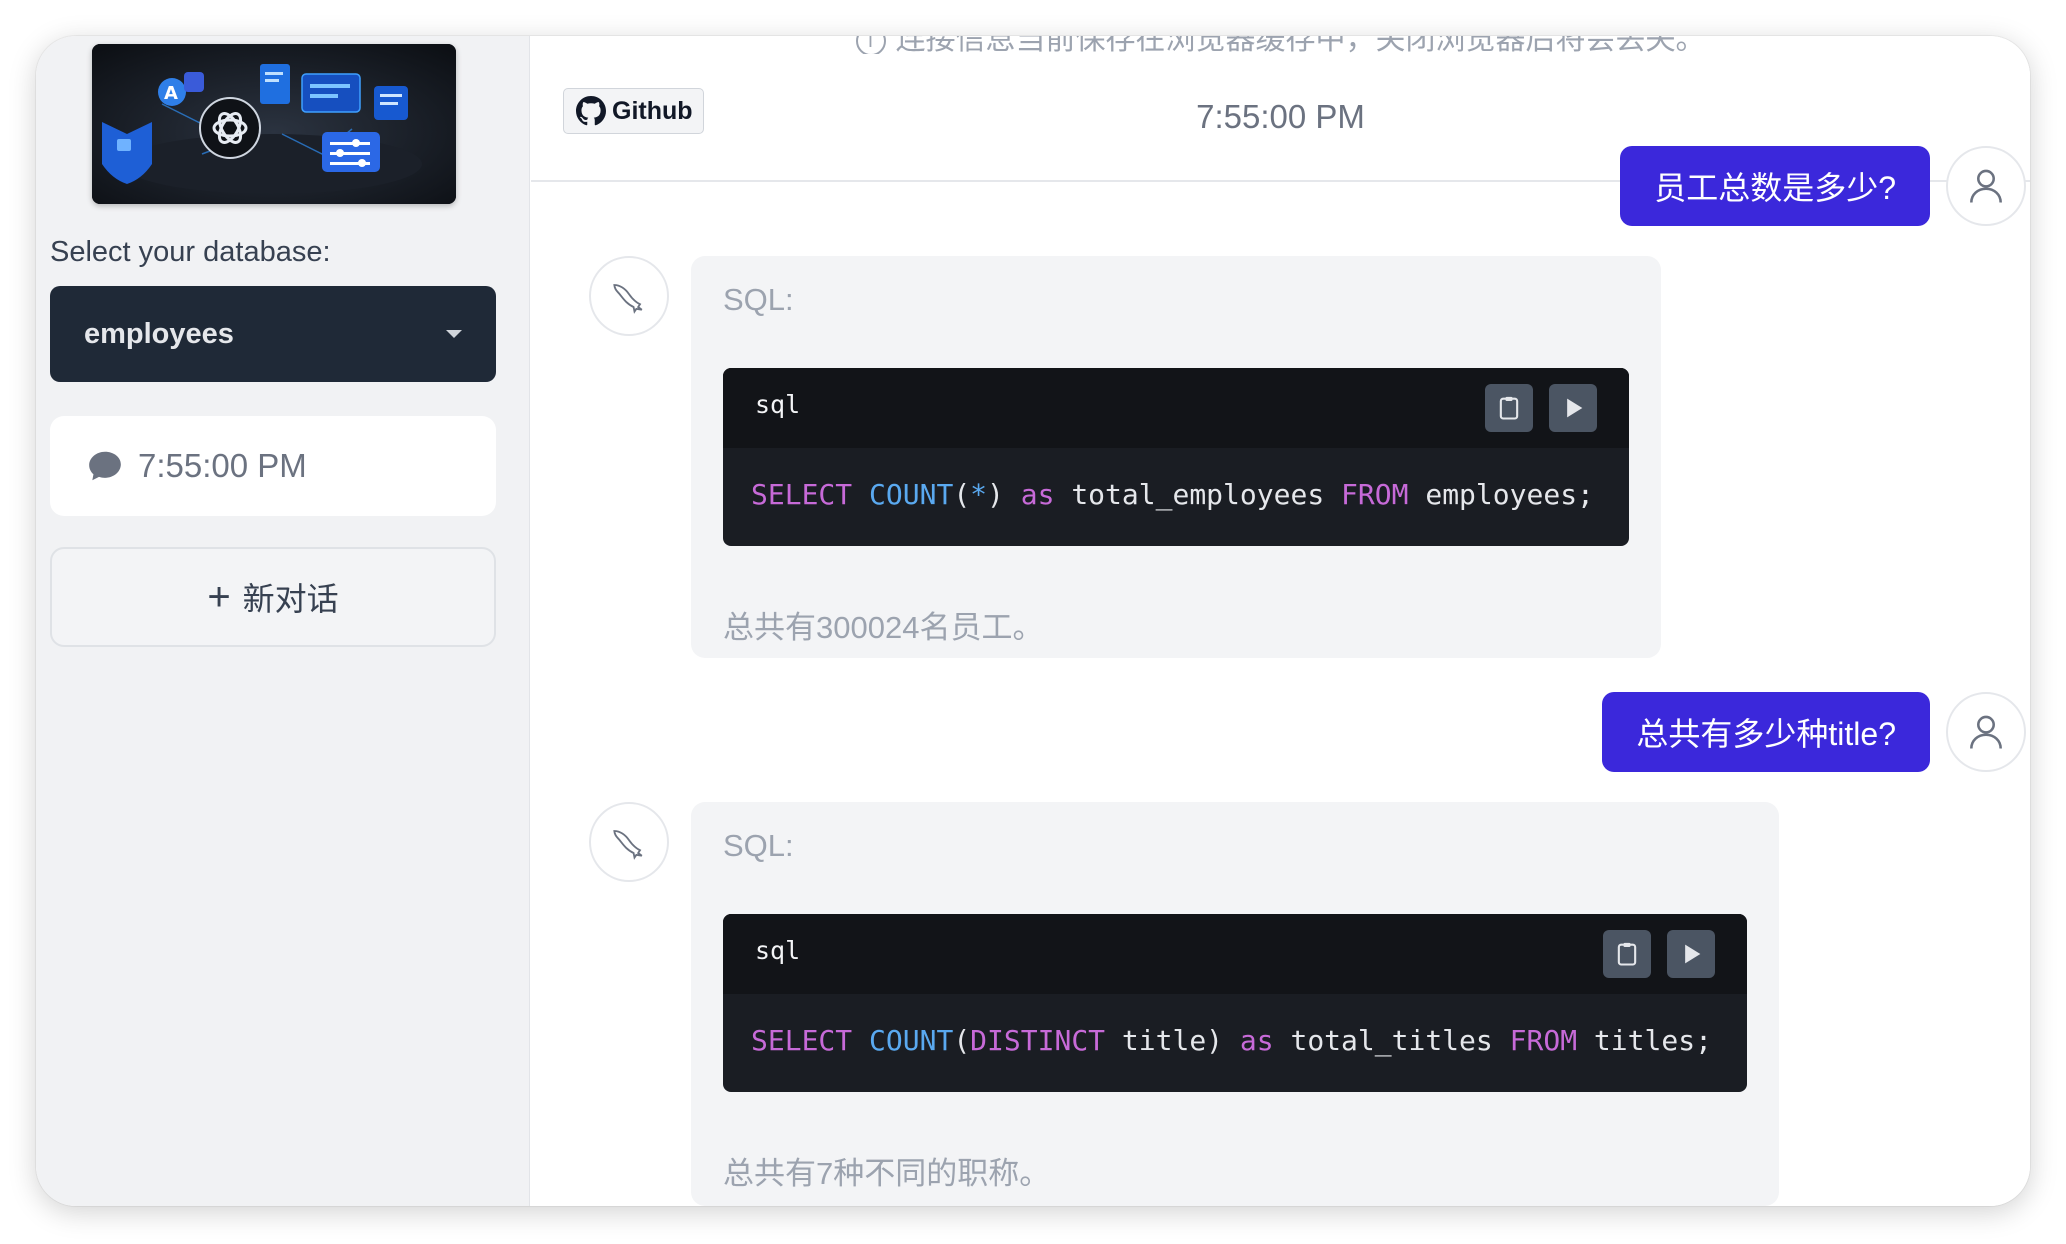 This screenshot has width=2066, height=1244. What do you see at coordinates (1300, 45) in the screenshot?
I see `notice-text: 连接信息当前保存在浏览器缓存中，关闭浏览器后将会丢失。` at bounding box center [1300, 45].